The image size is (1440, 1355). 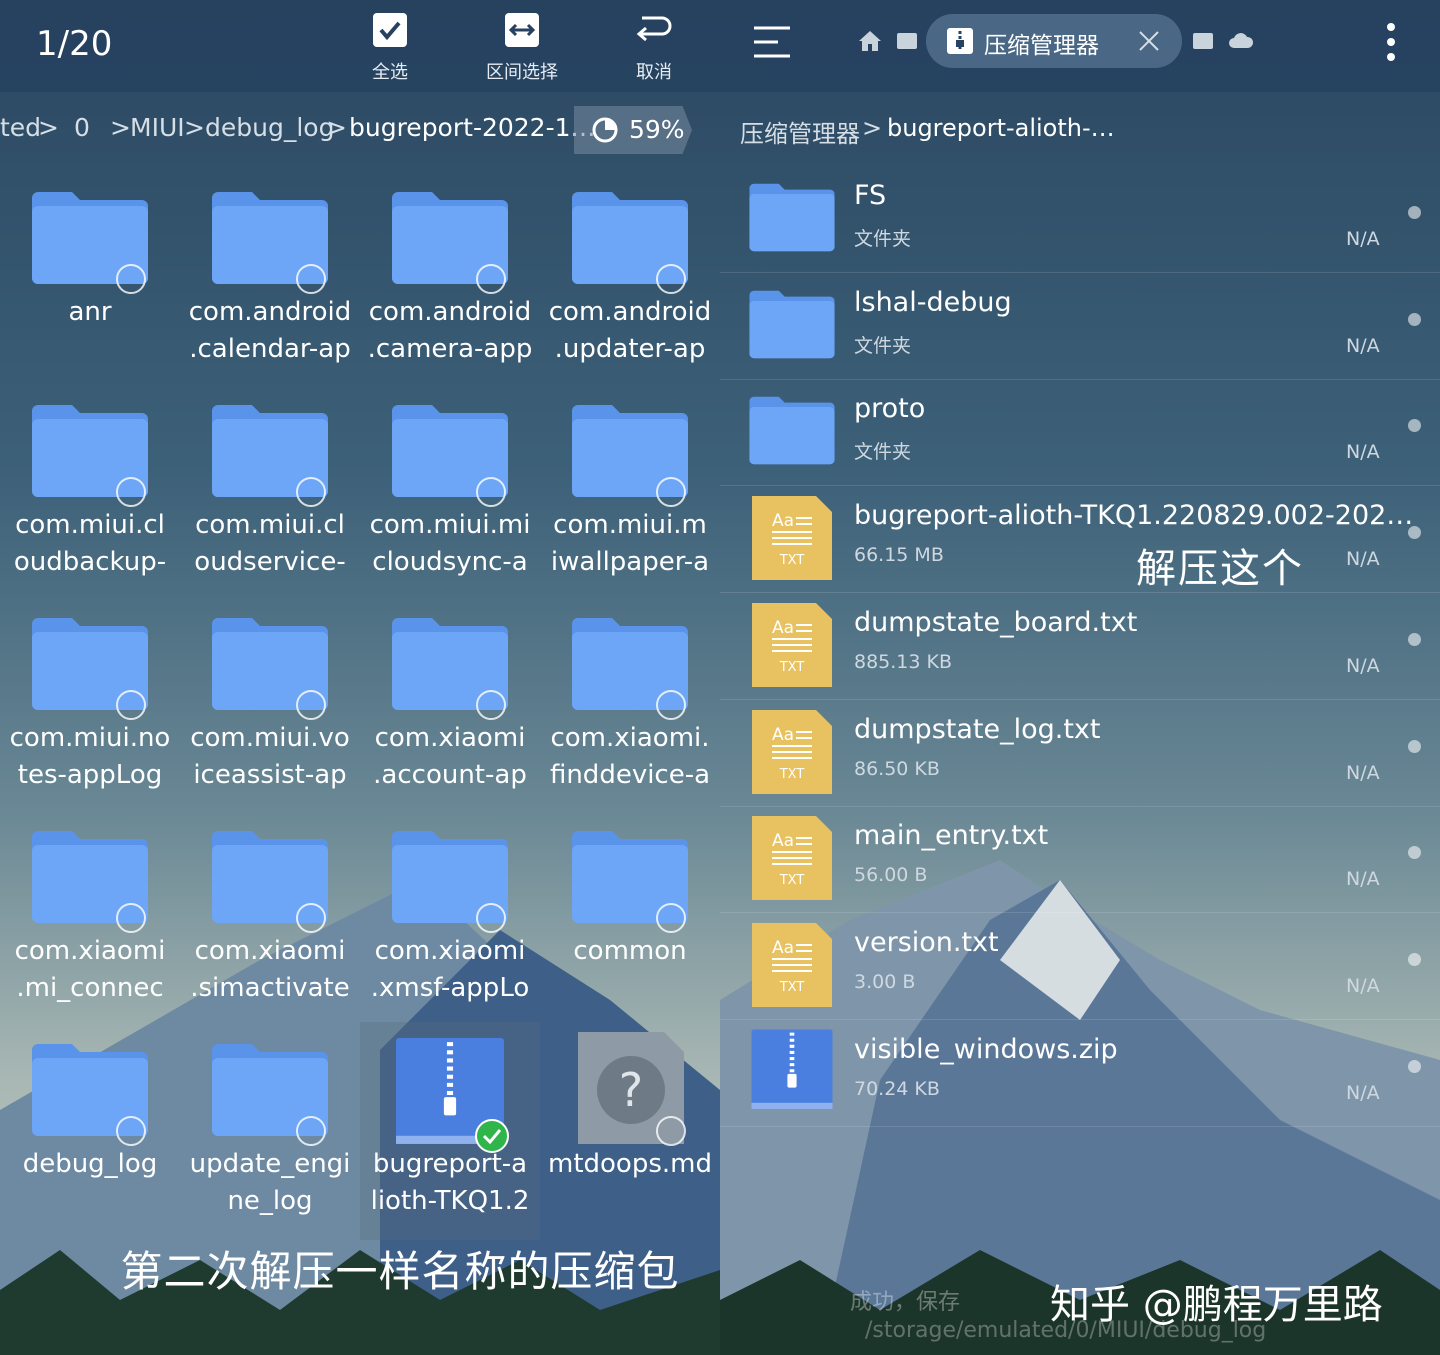 I want to click on file-row: FS 文件夹 N/A, so click(x=1080, y=219).